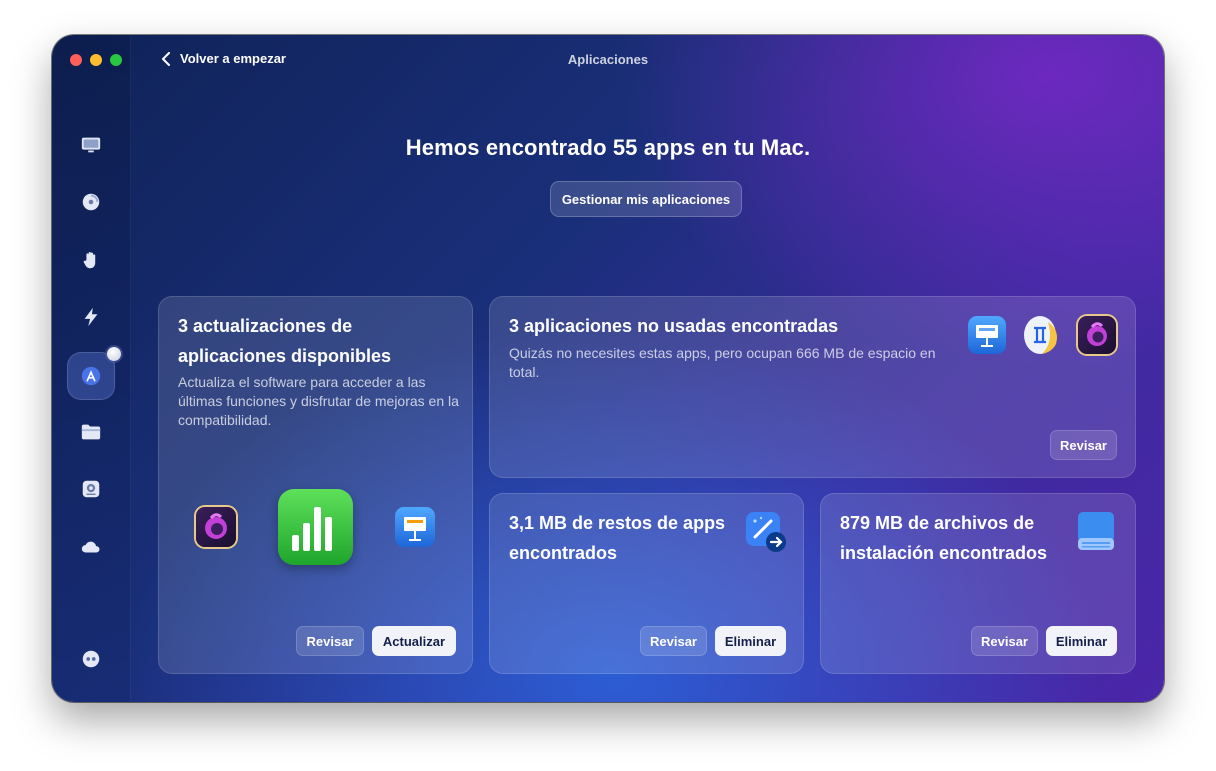  I want to click on window-title: Aplicaciones, so click(608, 59).